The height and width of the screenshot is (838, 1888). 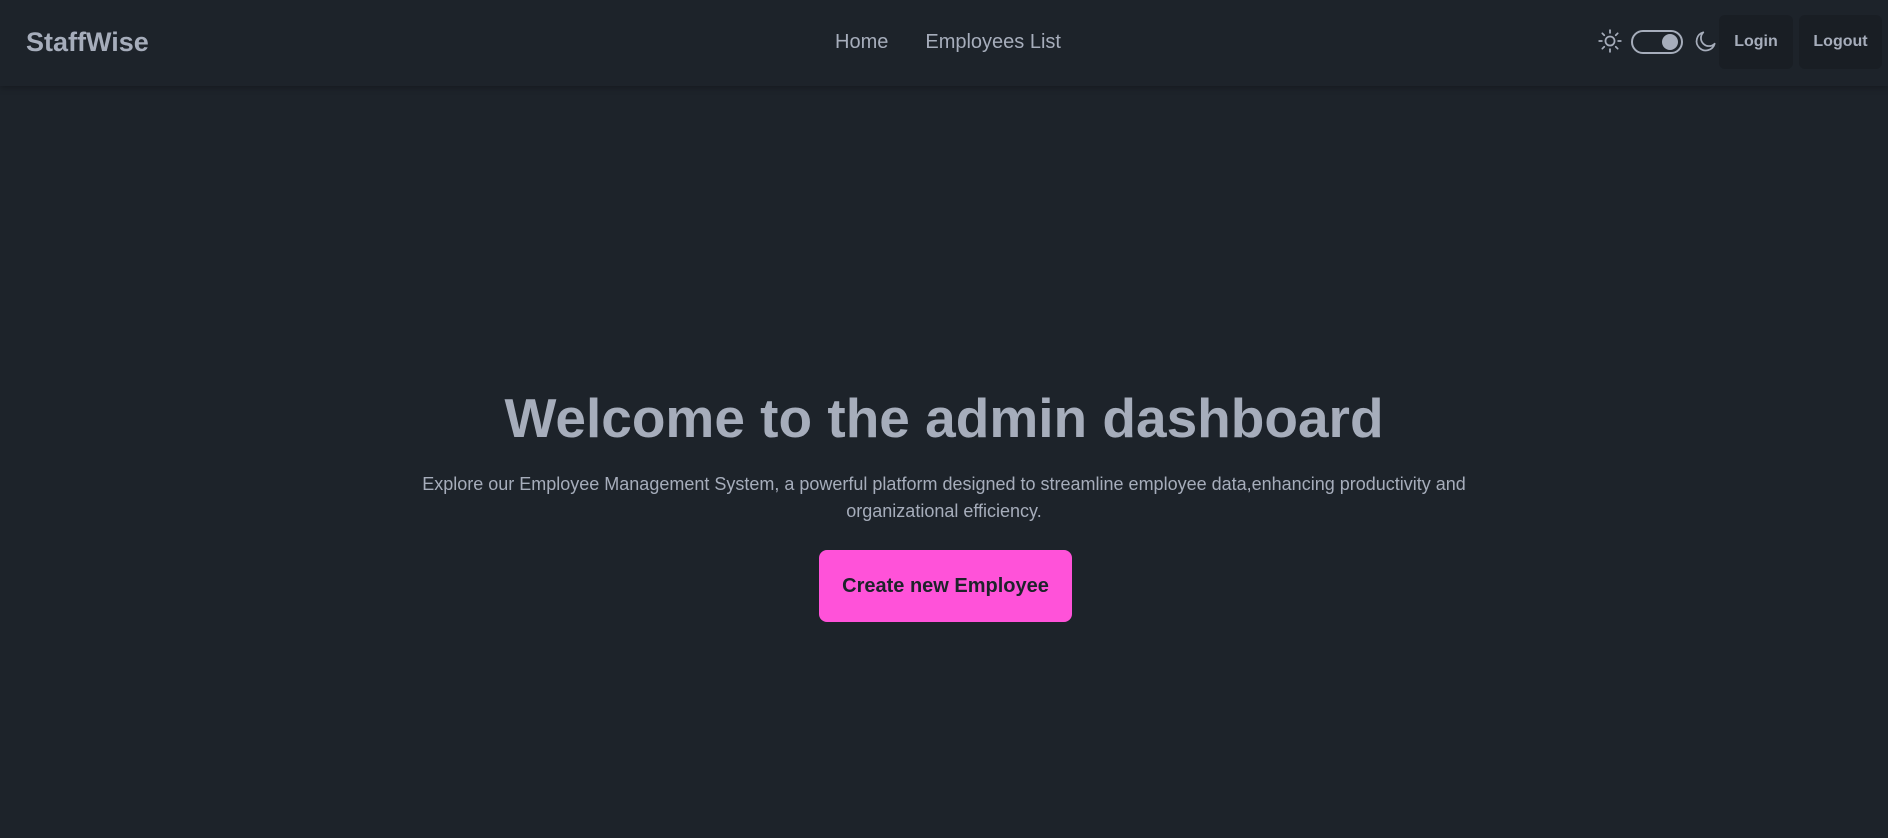 What do you see at coordinates (1840, 42) in the screenshot?
I see `logout-button: Logout` at bounding box center [1840, 42].